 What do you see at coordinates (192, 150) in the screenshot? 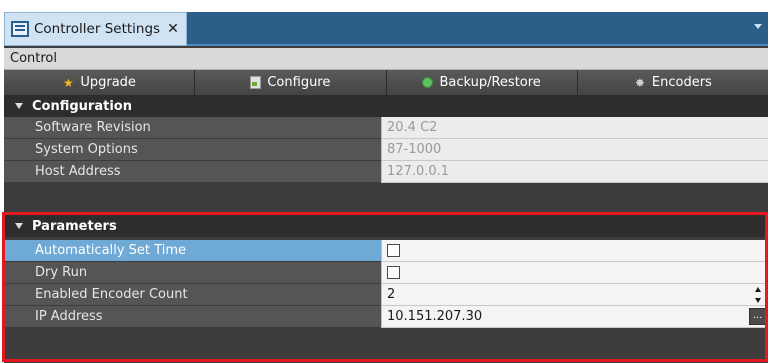
I see `system-options-label: System Options` at bounding box center [192, 150].